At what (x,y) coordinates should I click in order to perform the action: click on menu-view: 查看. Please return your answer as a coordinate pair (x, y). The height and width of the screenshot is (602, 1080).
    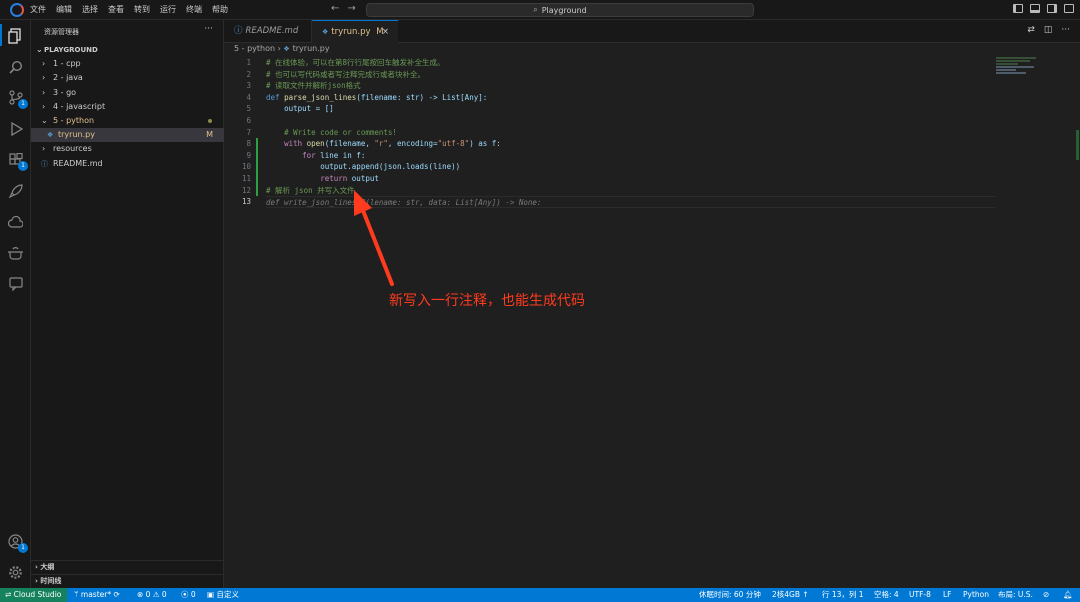
    Looking at the image, I should click on (116, 9).